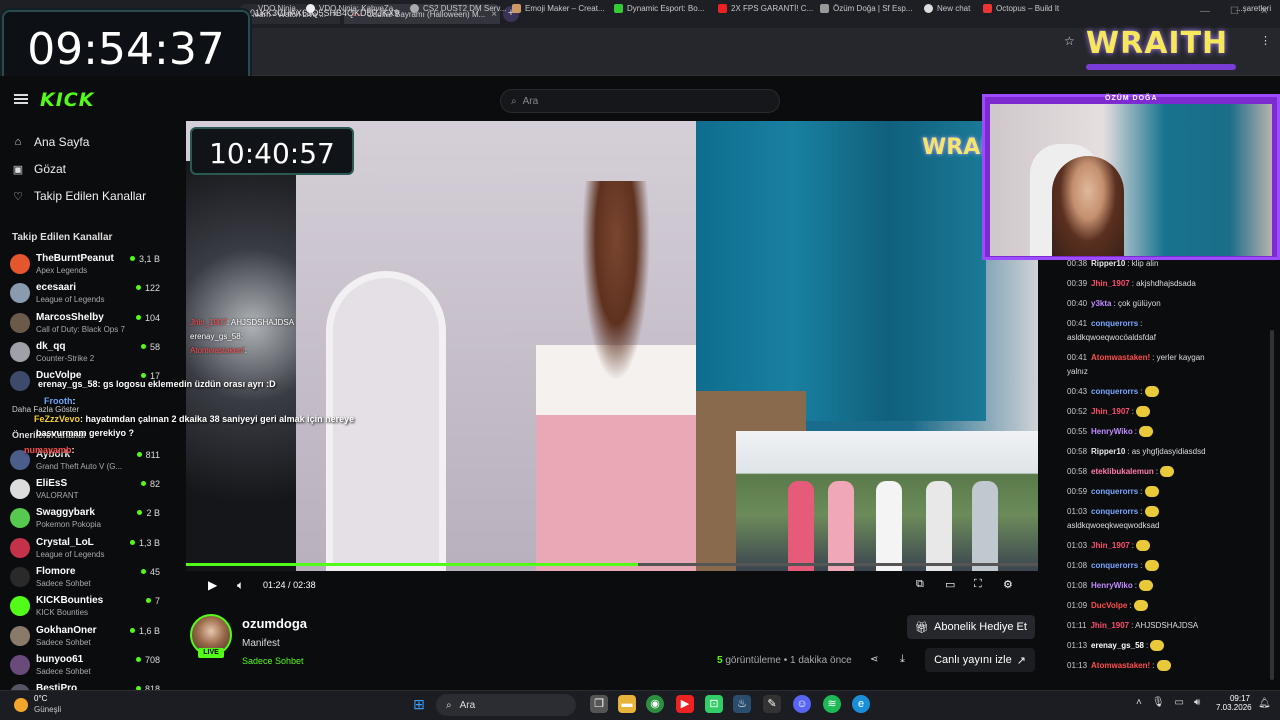  Describe the element at coordinates (1253, 8) in the screenshot. I see `bookmarks-more: ...şaretleri` at that location.